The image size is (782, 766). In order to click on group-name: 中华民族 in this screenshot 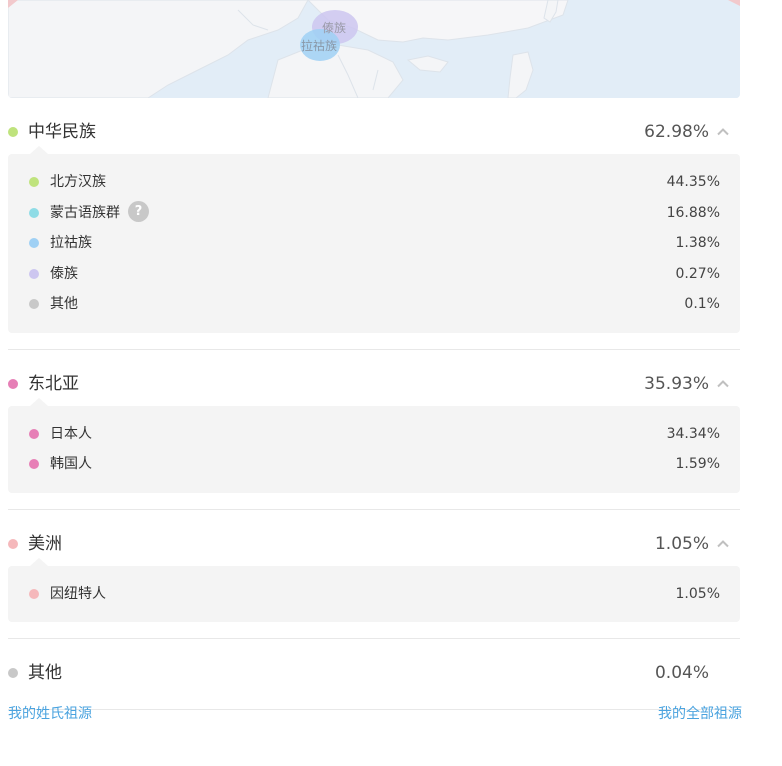, I will do `click(62, 132)`.